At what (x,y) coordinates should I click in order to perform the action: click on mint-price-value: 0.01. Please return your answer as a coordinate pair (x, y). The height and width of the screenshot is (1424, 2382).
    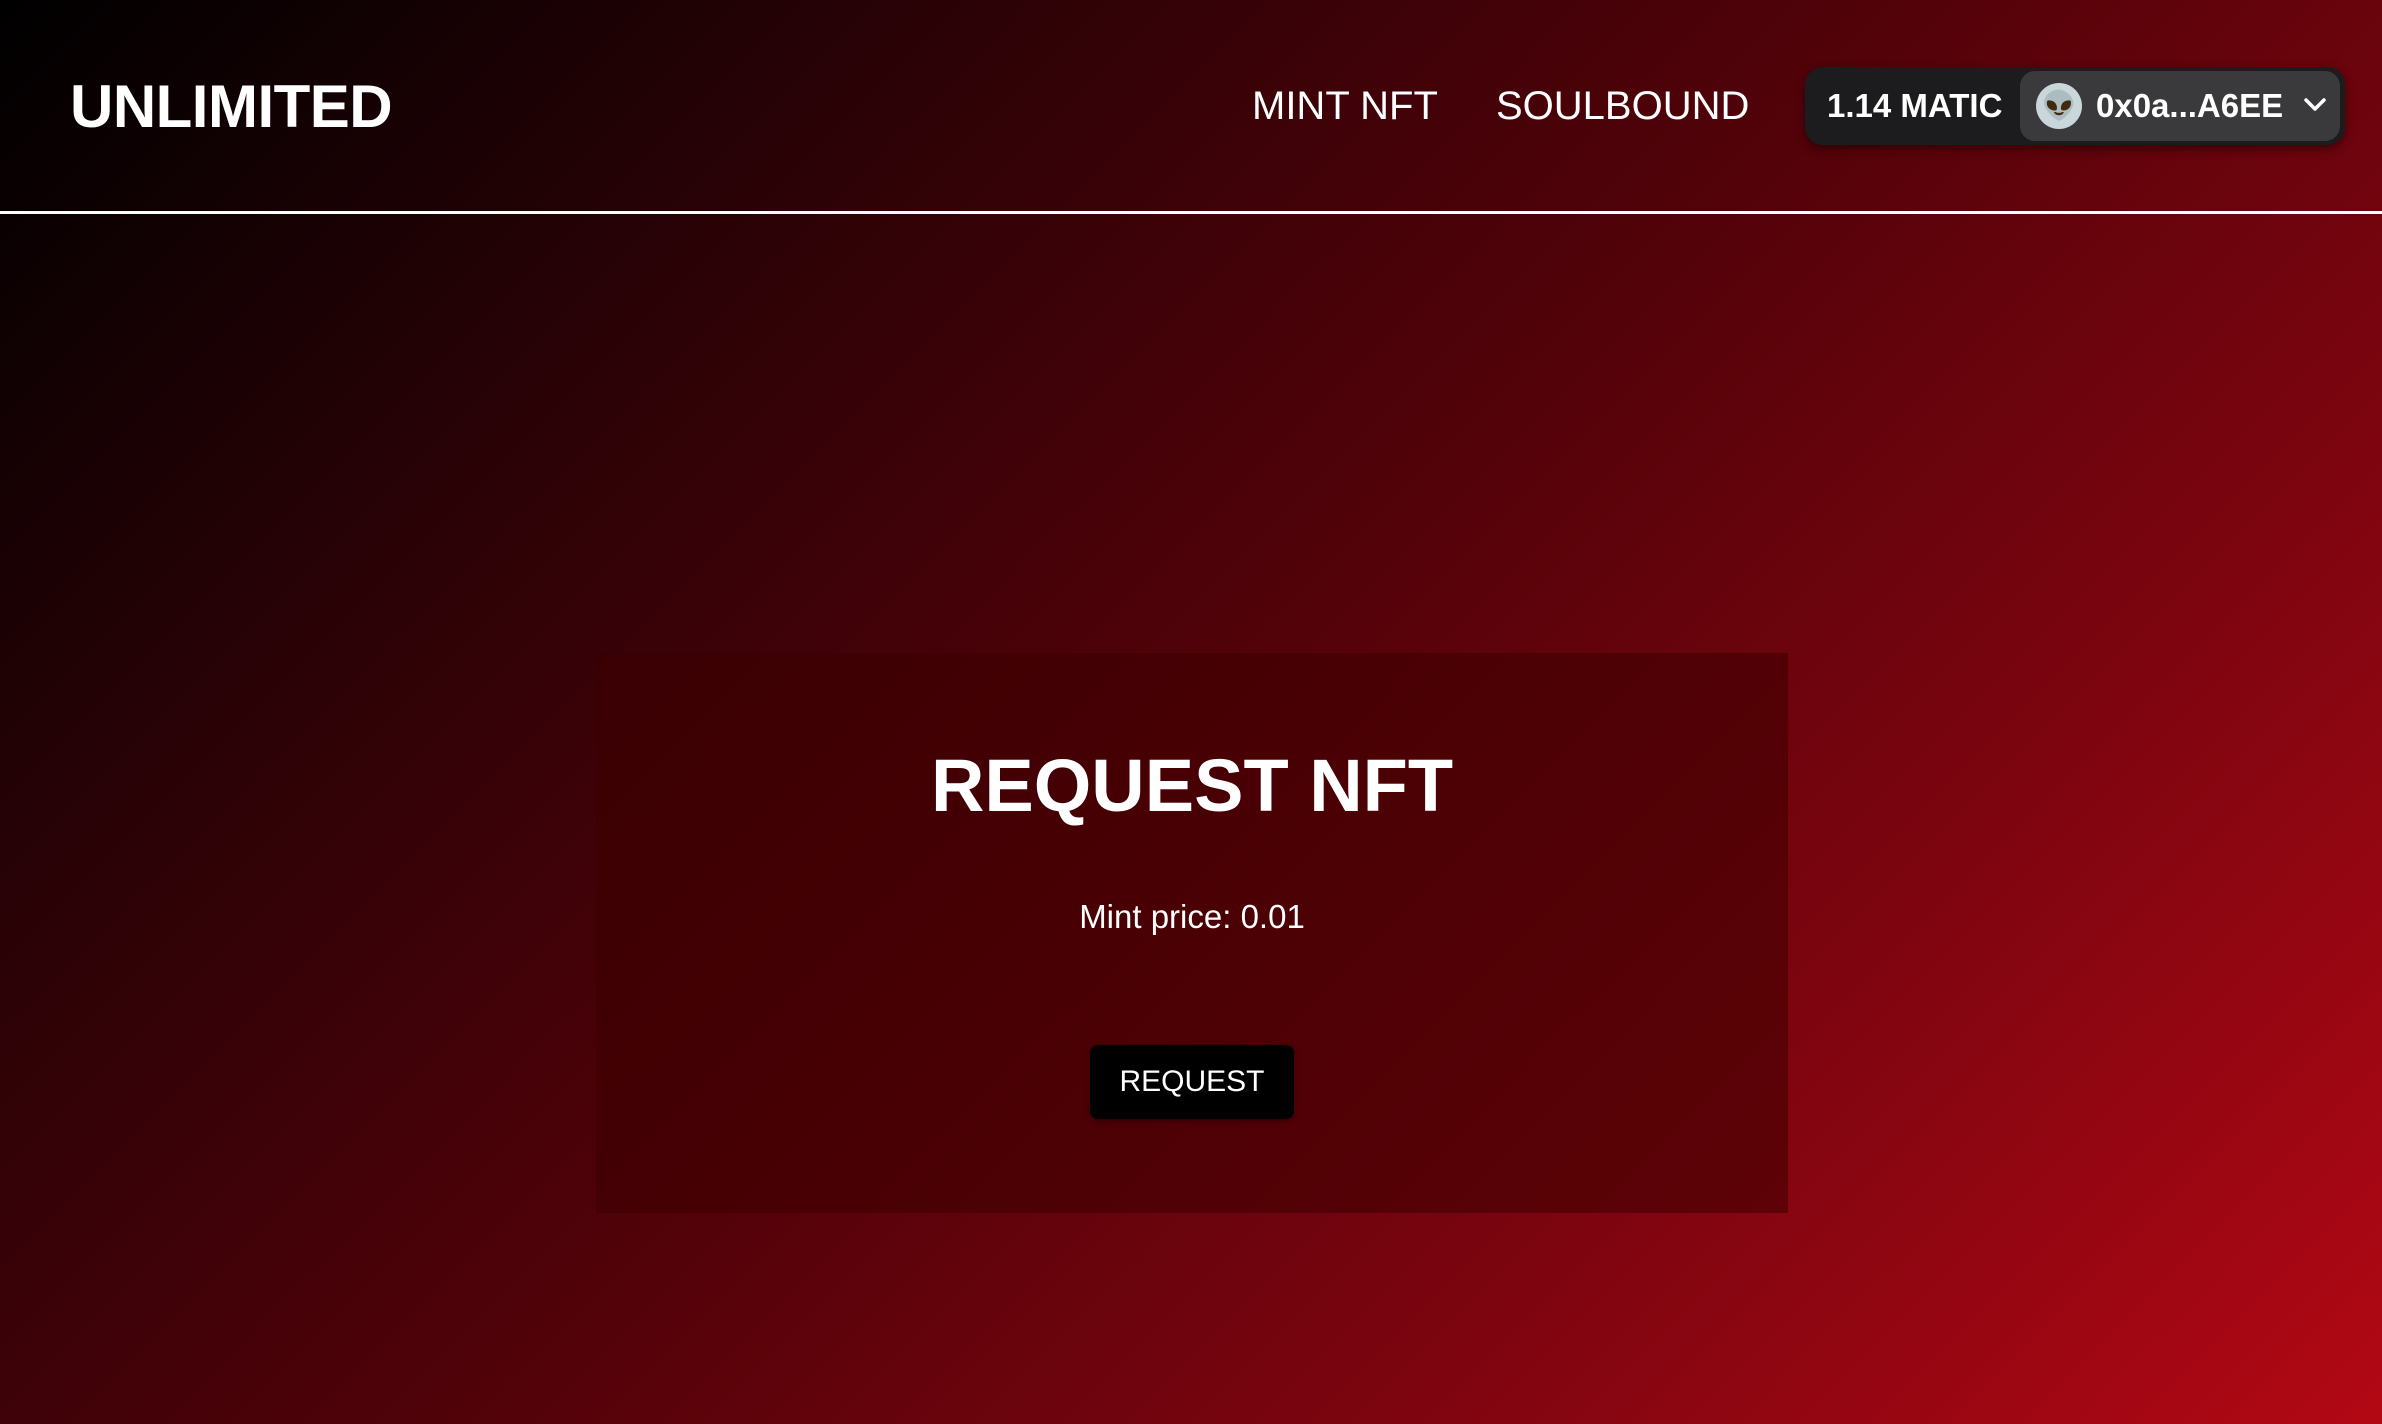
    Looking at the image, I should click on (1272, 916).